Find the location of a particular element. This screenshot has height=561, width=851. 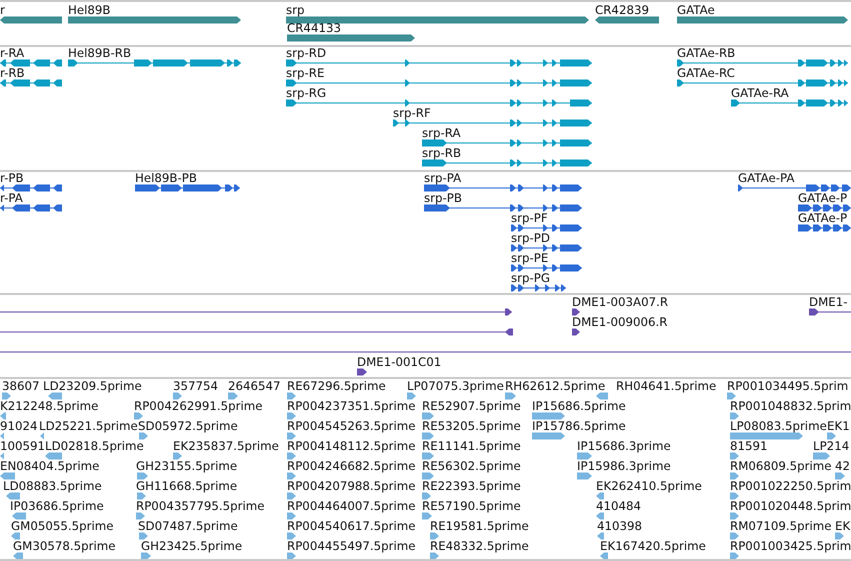

feature-label: CR44133 is located at coordinates (314, 28).